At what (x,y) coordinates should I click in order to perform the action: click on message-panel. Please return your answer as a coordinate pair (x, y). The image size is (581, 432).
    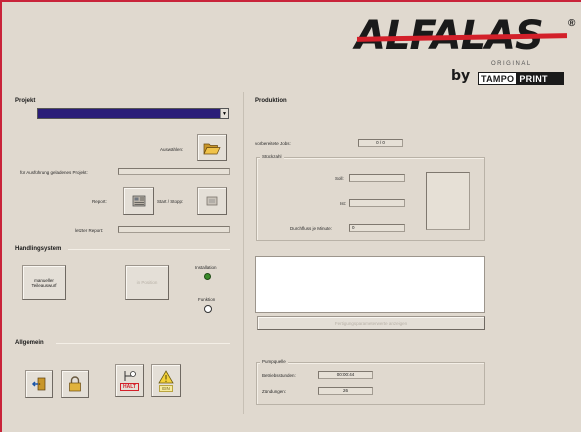
    Looking at the image, I should click on (370, 284).